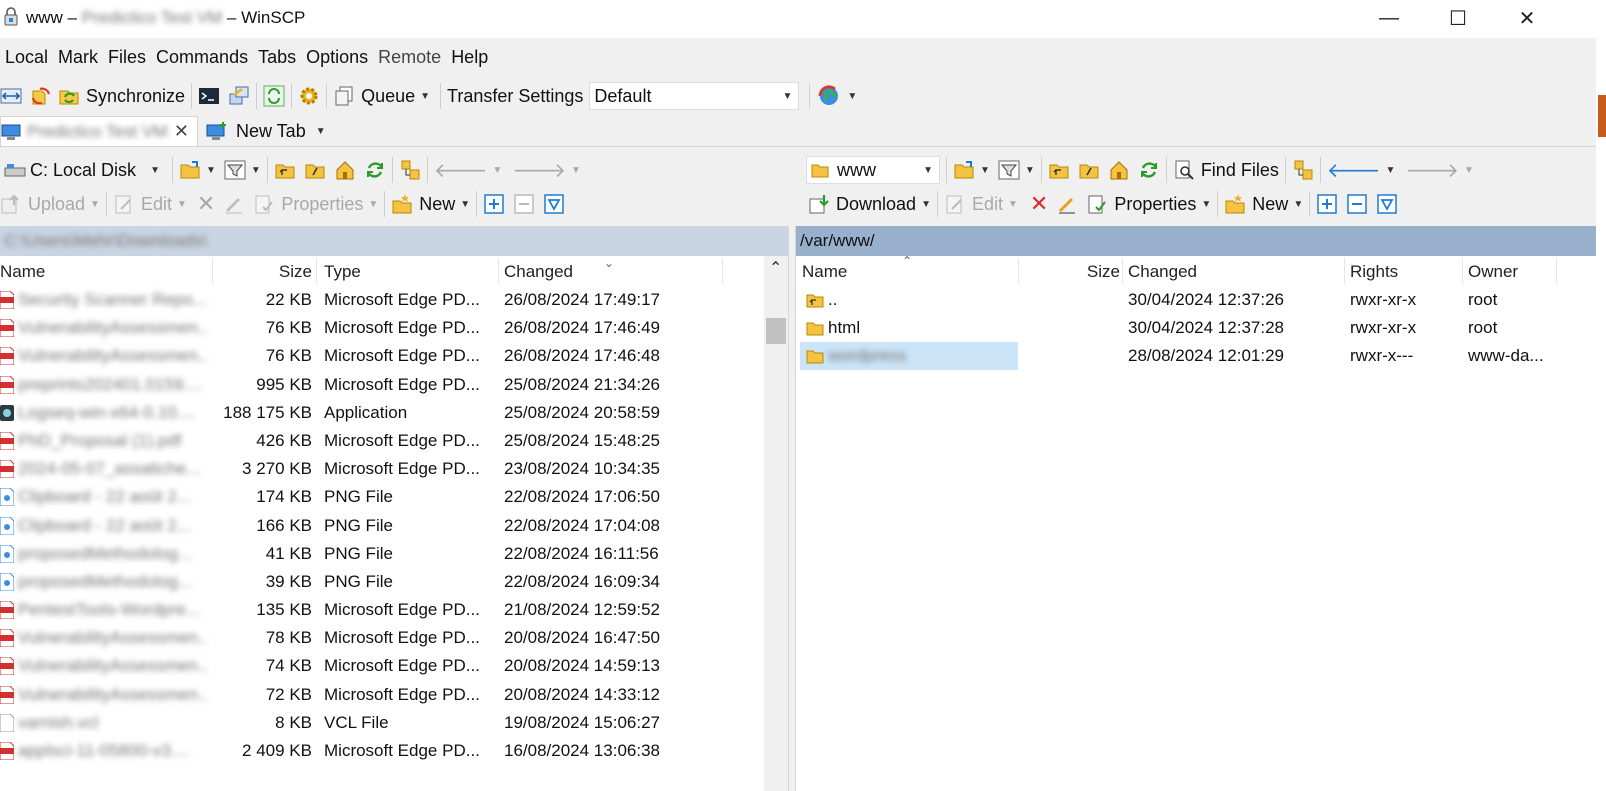 The height and width of the screenshot is (791, 1606). What do you see at coordinates (209, 96) in the screenshot?
I see `open-terminal-icon` at bounding box center [209, 96].